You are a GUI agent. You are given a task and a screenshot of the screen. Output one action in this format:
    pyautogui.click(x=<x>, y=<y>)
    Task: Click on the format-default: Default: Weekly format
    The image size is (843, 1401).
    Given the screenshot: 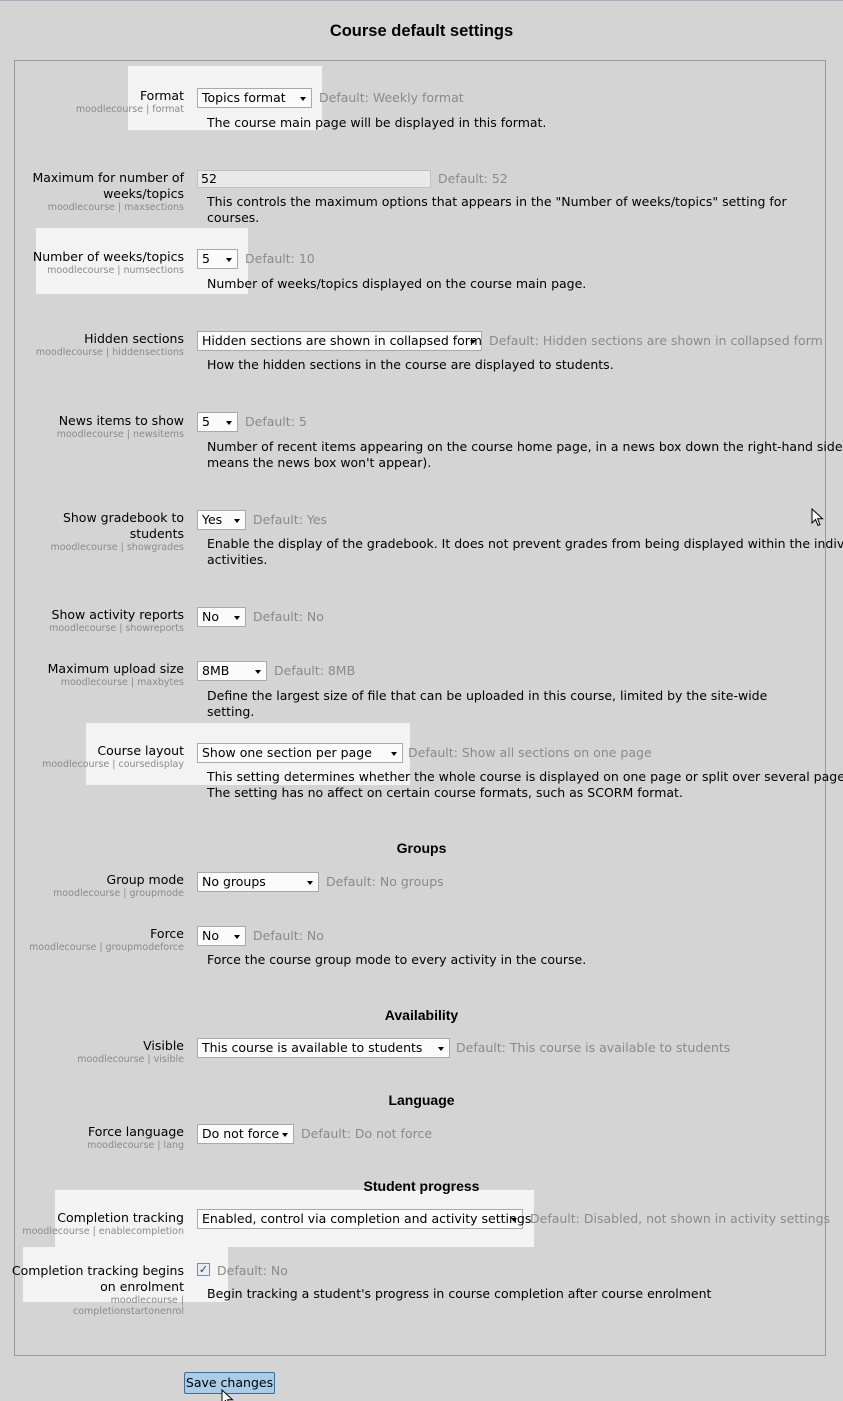 What is the action you would take?
    pyautogui.click(x=391, y=97)
    